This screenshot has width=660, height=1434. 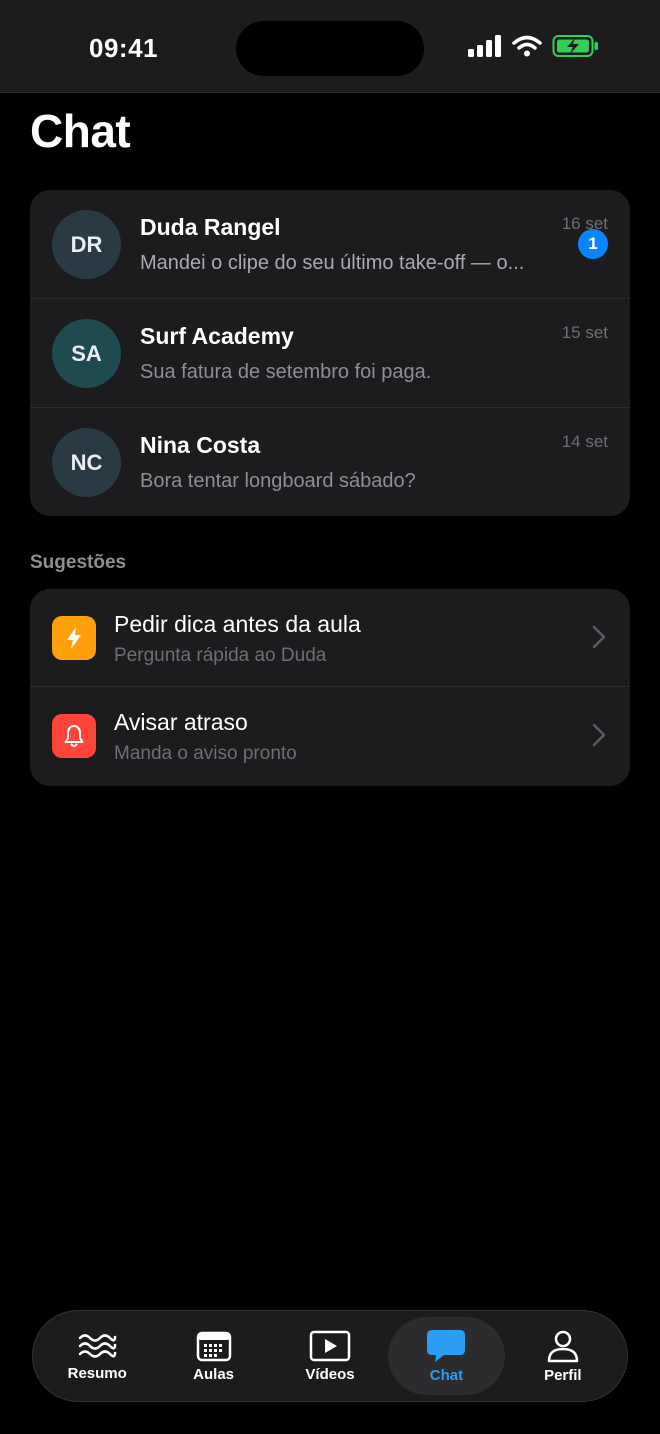 I want to click on tab-videos: Vídeos, so click(x=330, y=1356).